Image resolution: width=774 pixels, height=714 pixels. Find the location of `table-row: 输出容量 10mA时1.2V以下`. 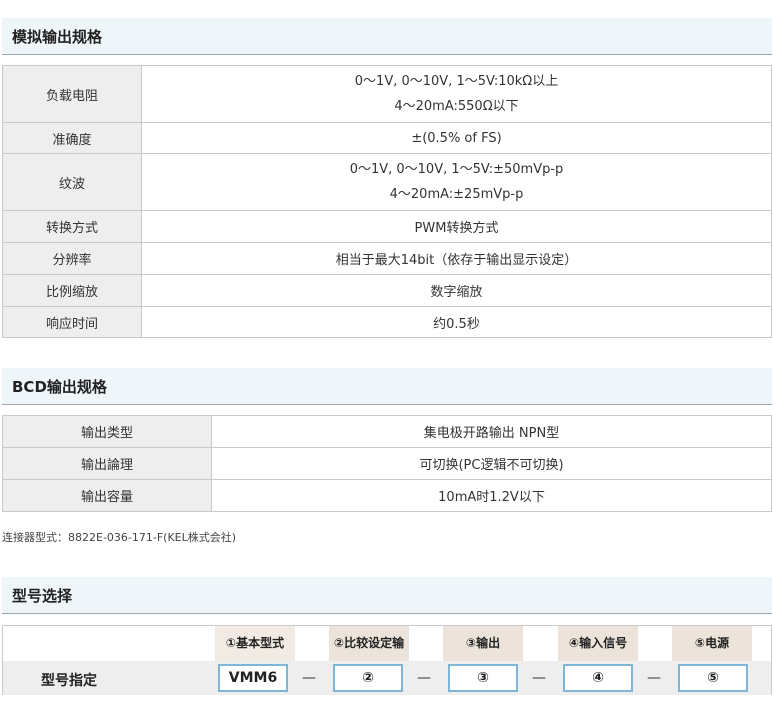

table-row: 输出容量 10mA时1.2V以下 is located at coordinates (387, 495).